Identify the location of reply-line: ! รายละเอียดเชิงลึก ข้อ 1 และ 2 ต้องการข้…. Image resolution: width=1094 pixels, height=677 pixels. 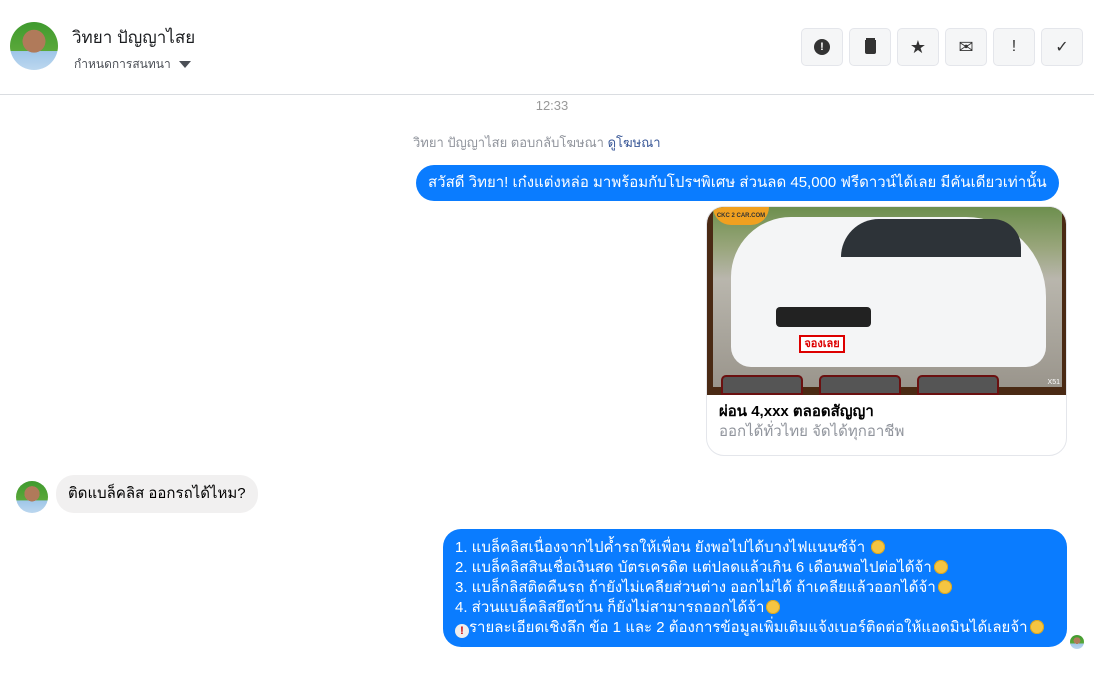
(755, 628).